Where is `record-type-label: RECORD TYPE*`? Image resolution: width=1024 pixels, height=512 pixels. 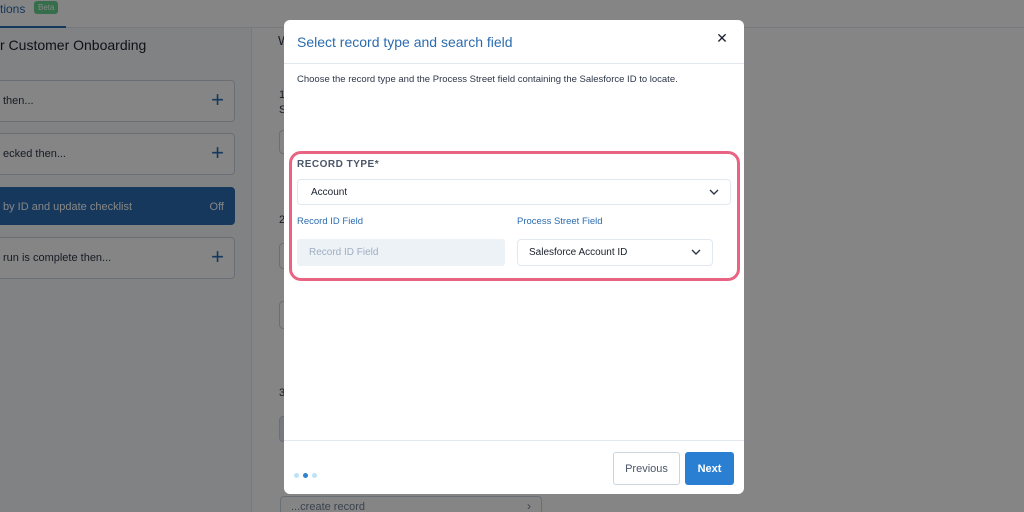 record-type-label: RECORD TYPE* is located at coordinates (338, 164).